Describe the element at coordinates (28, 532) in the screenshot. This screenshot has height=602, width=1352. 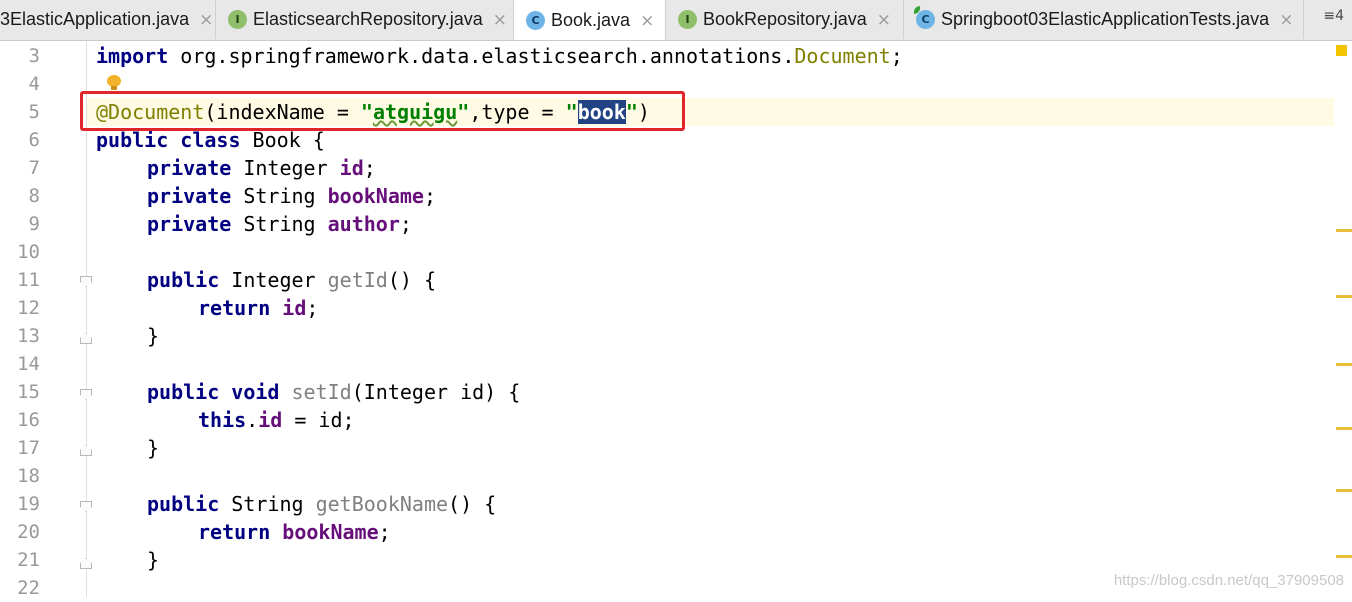
I see `line-number: 20` at that location.